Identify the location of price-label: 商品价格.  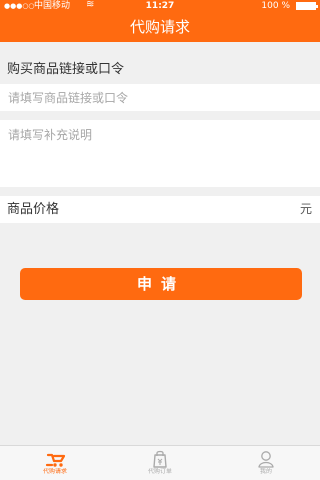
(33, 209).